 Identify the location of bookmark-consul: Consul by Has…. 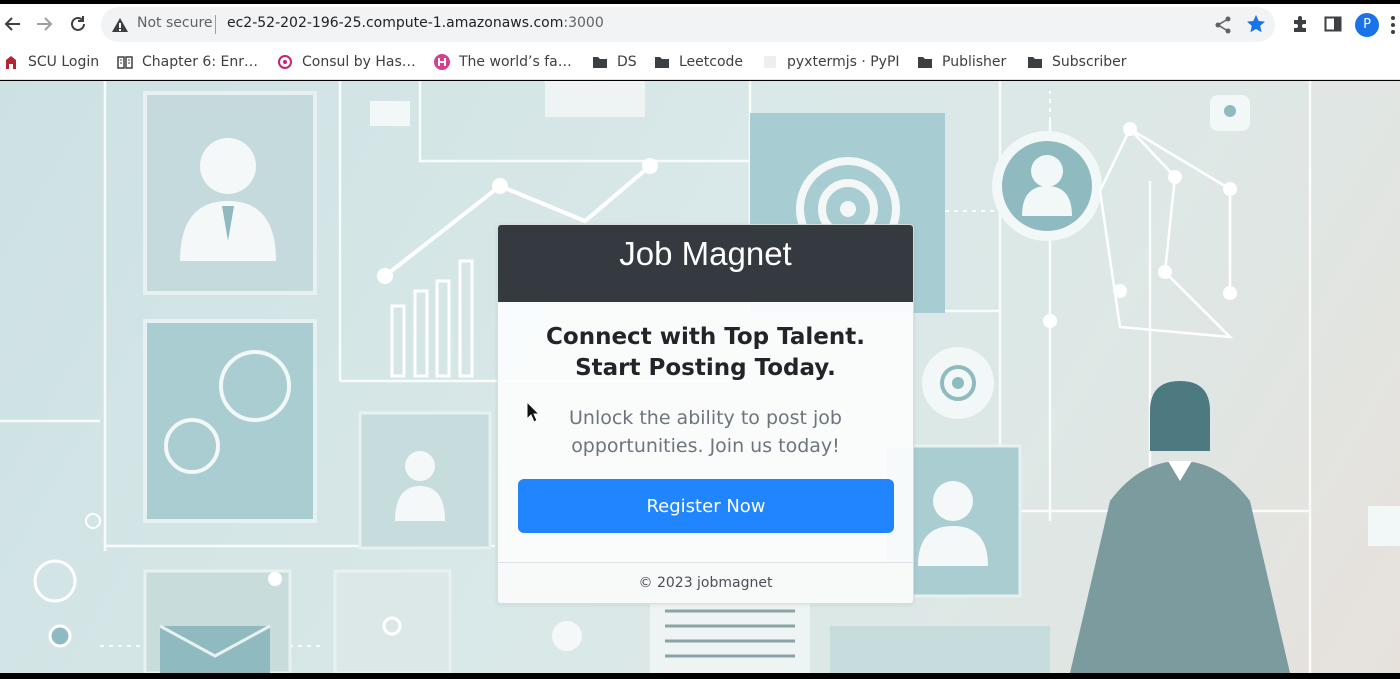
(346, 62).